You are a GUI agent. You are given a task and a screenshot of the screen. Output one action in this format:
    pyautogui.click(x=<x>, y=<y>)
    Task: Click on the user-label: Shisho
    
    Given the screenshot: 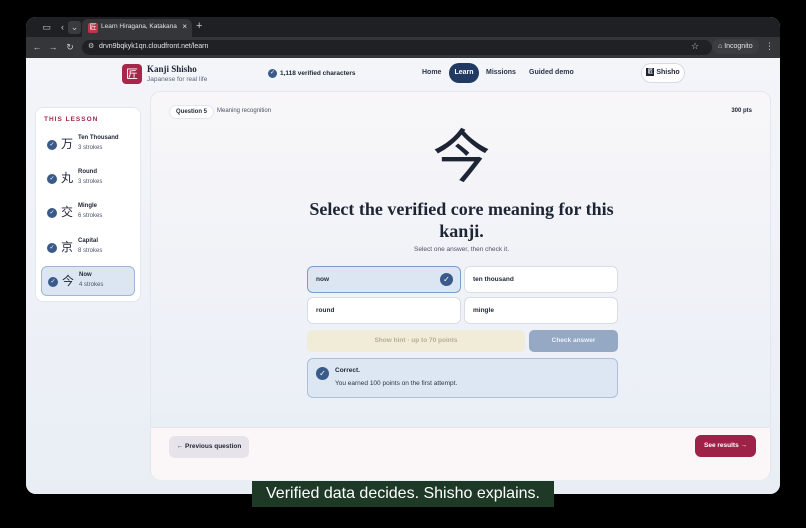 What is the action you would take?
    pyautogui.click(x=668, y=72)
    